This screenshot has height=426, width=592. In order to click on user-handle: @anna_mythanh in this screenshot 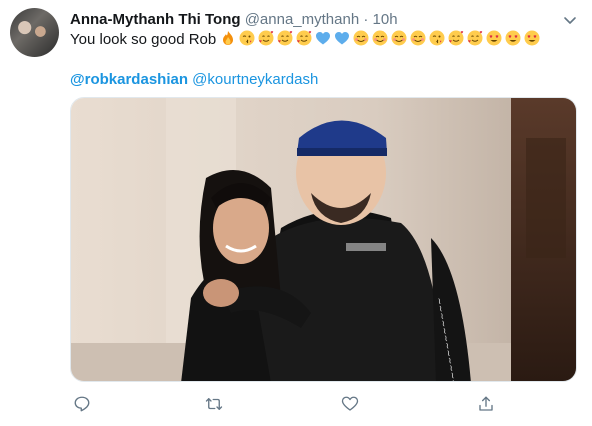, I will do `click(302, 19)`.